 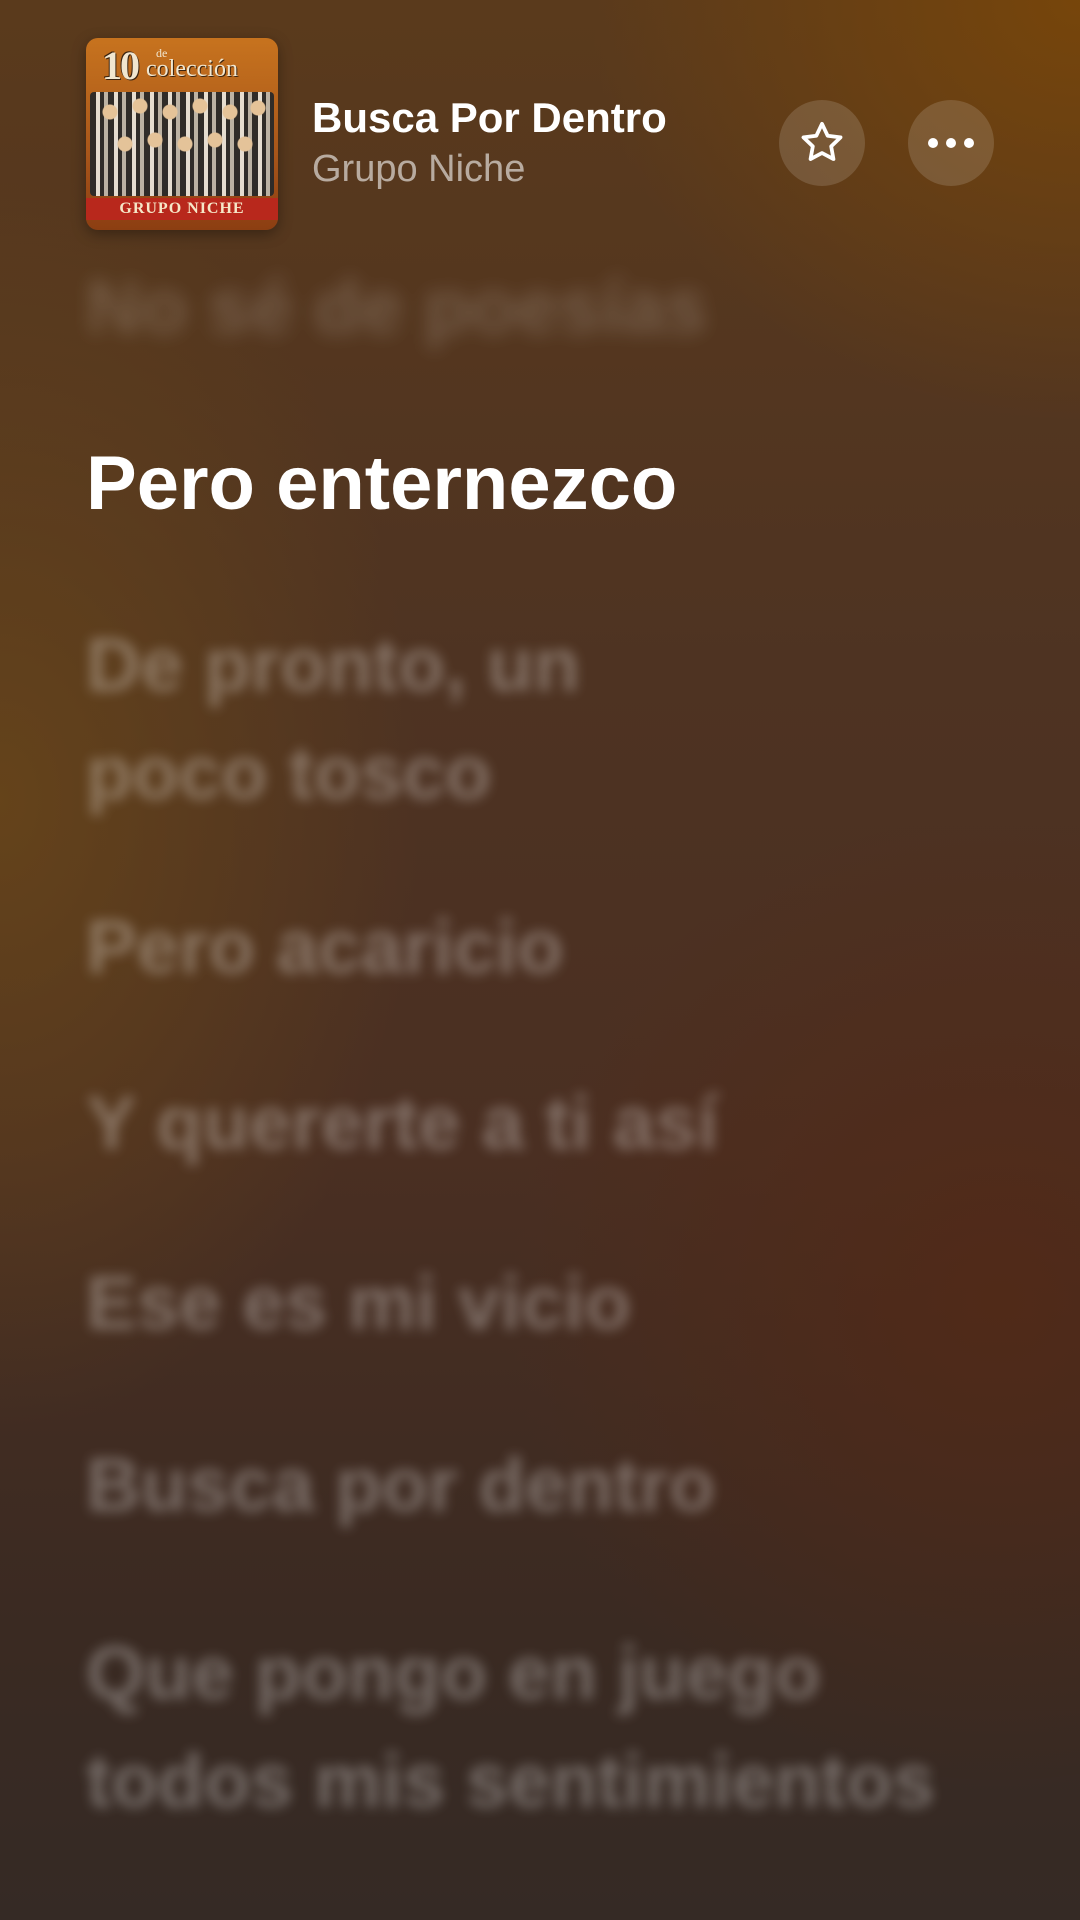 I want to click on album-art-band-name: GRUPO NICHE, so click(x=182, y=209).